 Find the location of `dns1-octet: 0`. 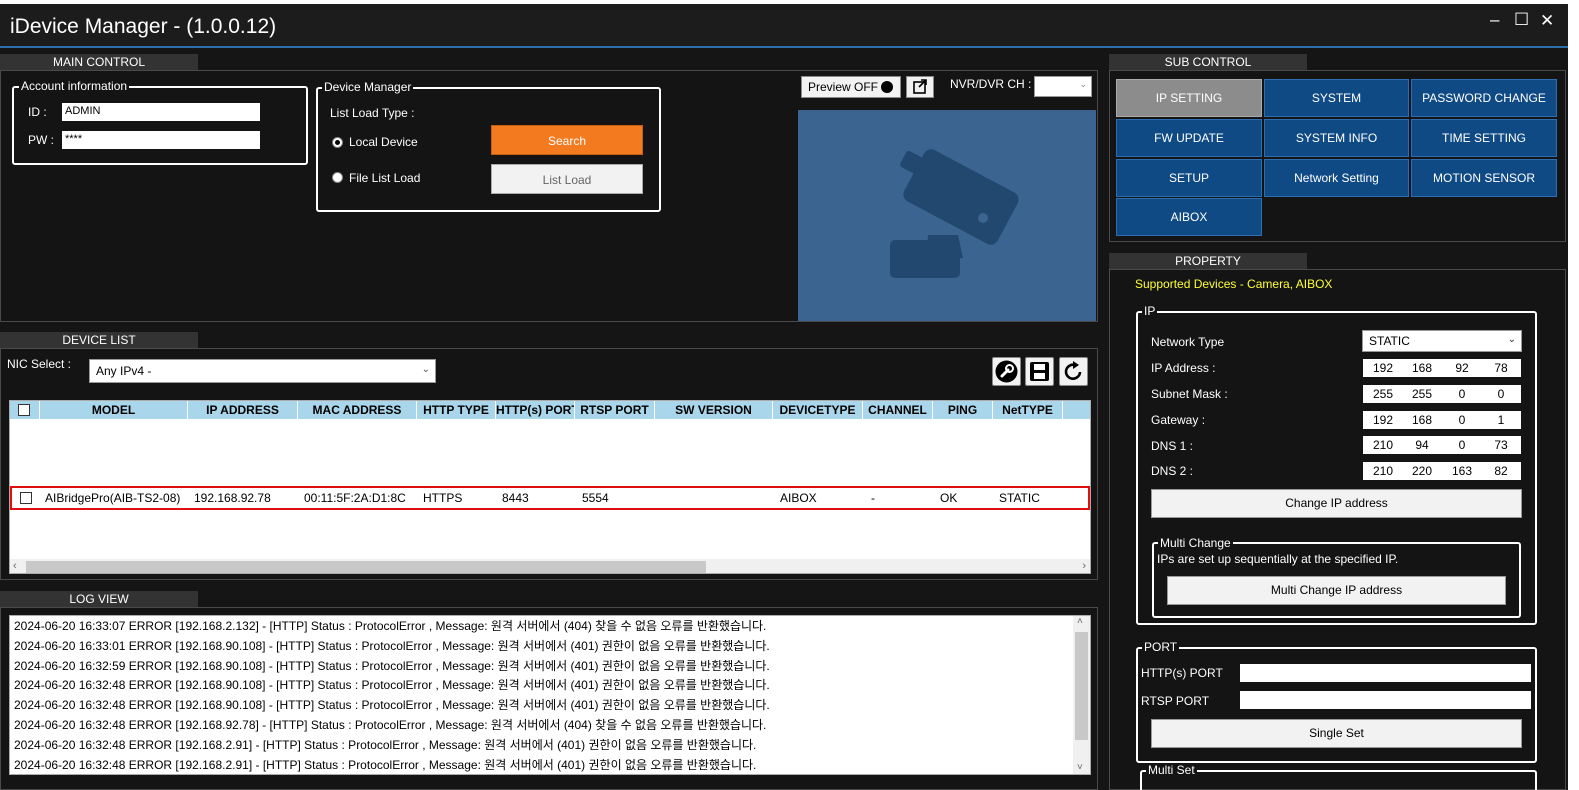

dns1-octet: 0 is located at coordinates (1462, 445).